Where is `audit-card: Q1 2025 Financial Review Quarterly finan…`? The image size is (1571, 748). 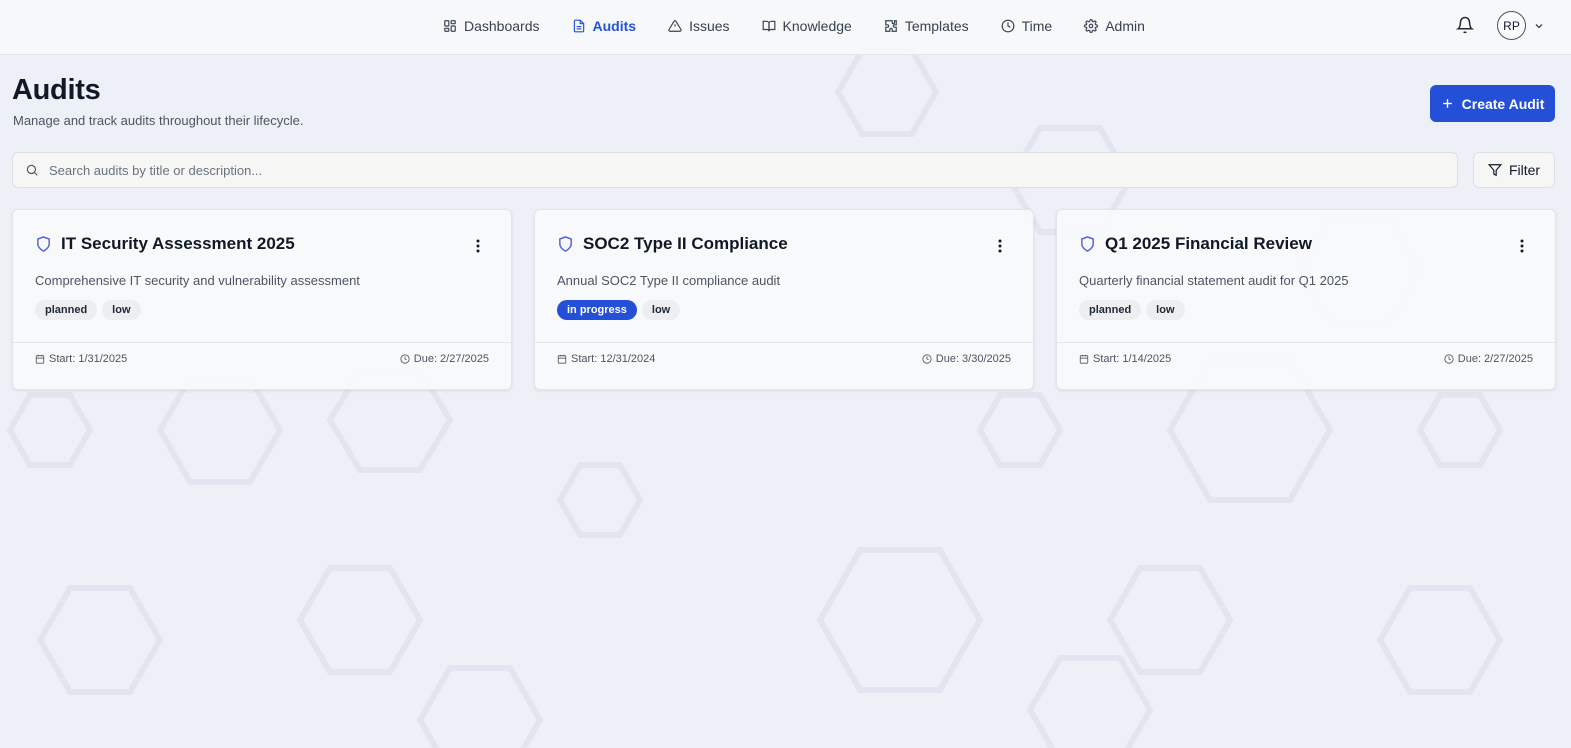
audit-card: Q1 2025 Financial Review Quarterly finan… is located at coordinates (1306, 299).